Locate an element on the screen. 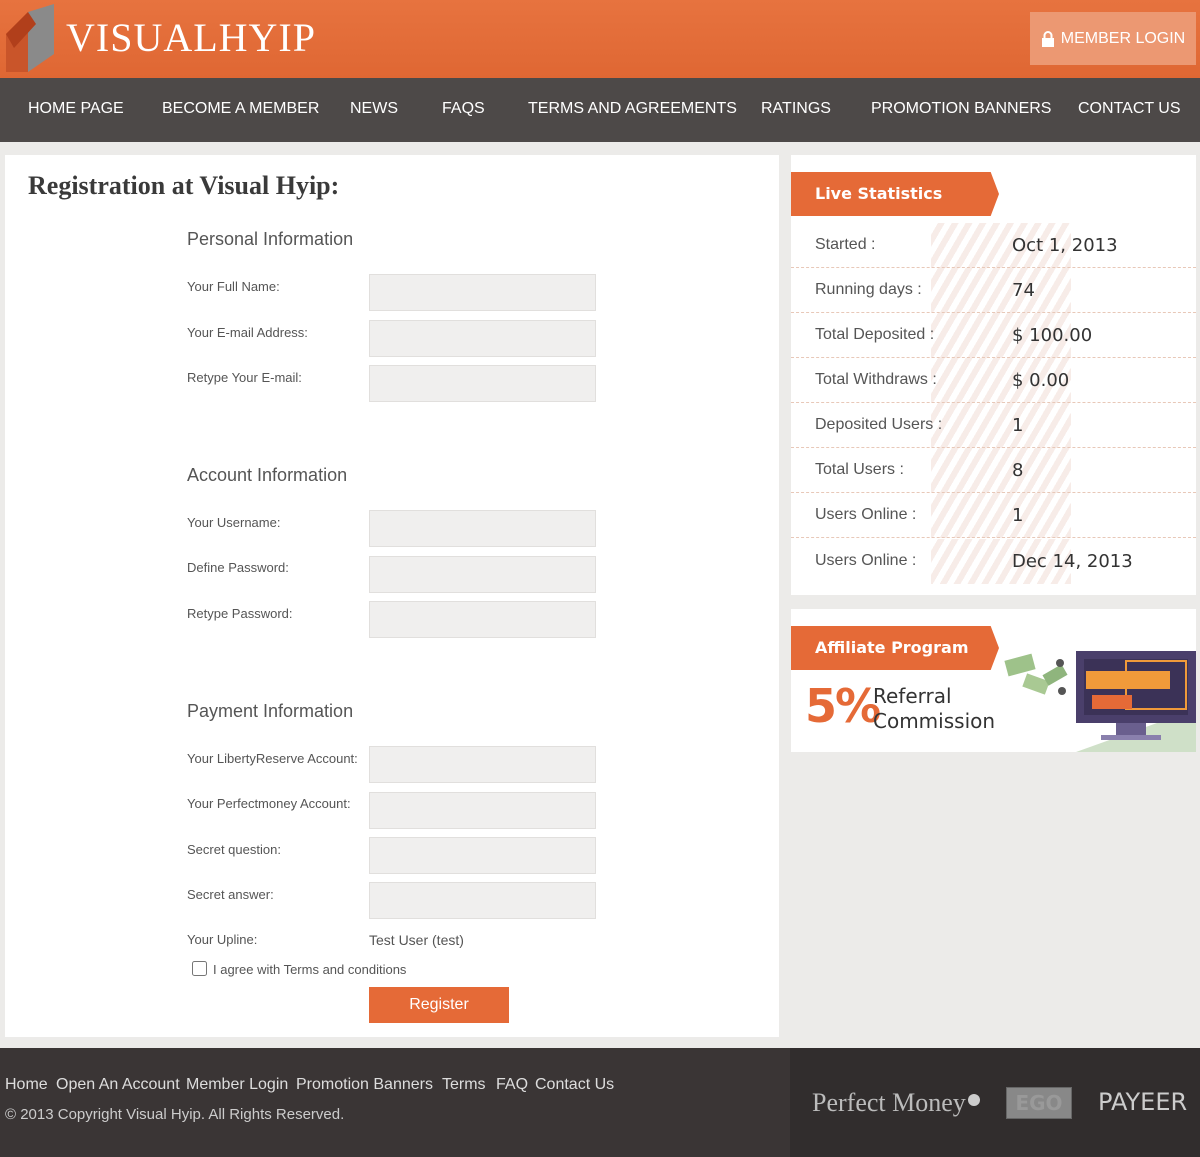  stat-row: Total Deposited : $ 100.00 is located at coordinates (993, 335).